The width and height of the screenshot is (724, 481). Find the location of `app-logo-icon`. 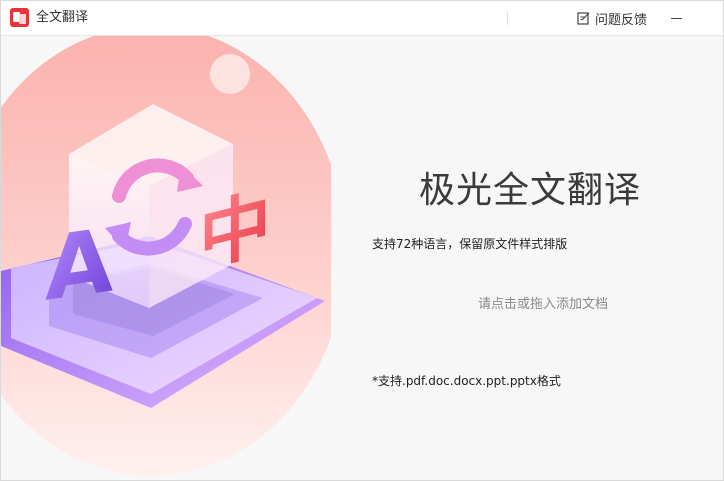

app-logo-icon is located at coordinates (19, 17).